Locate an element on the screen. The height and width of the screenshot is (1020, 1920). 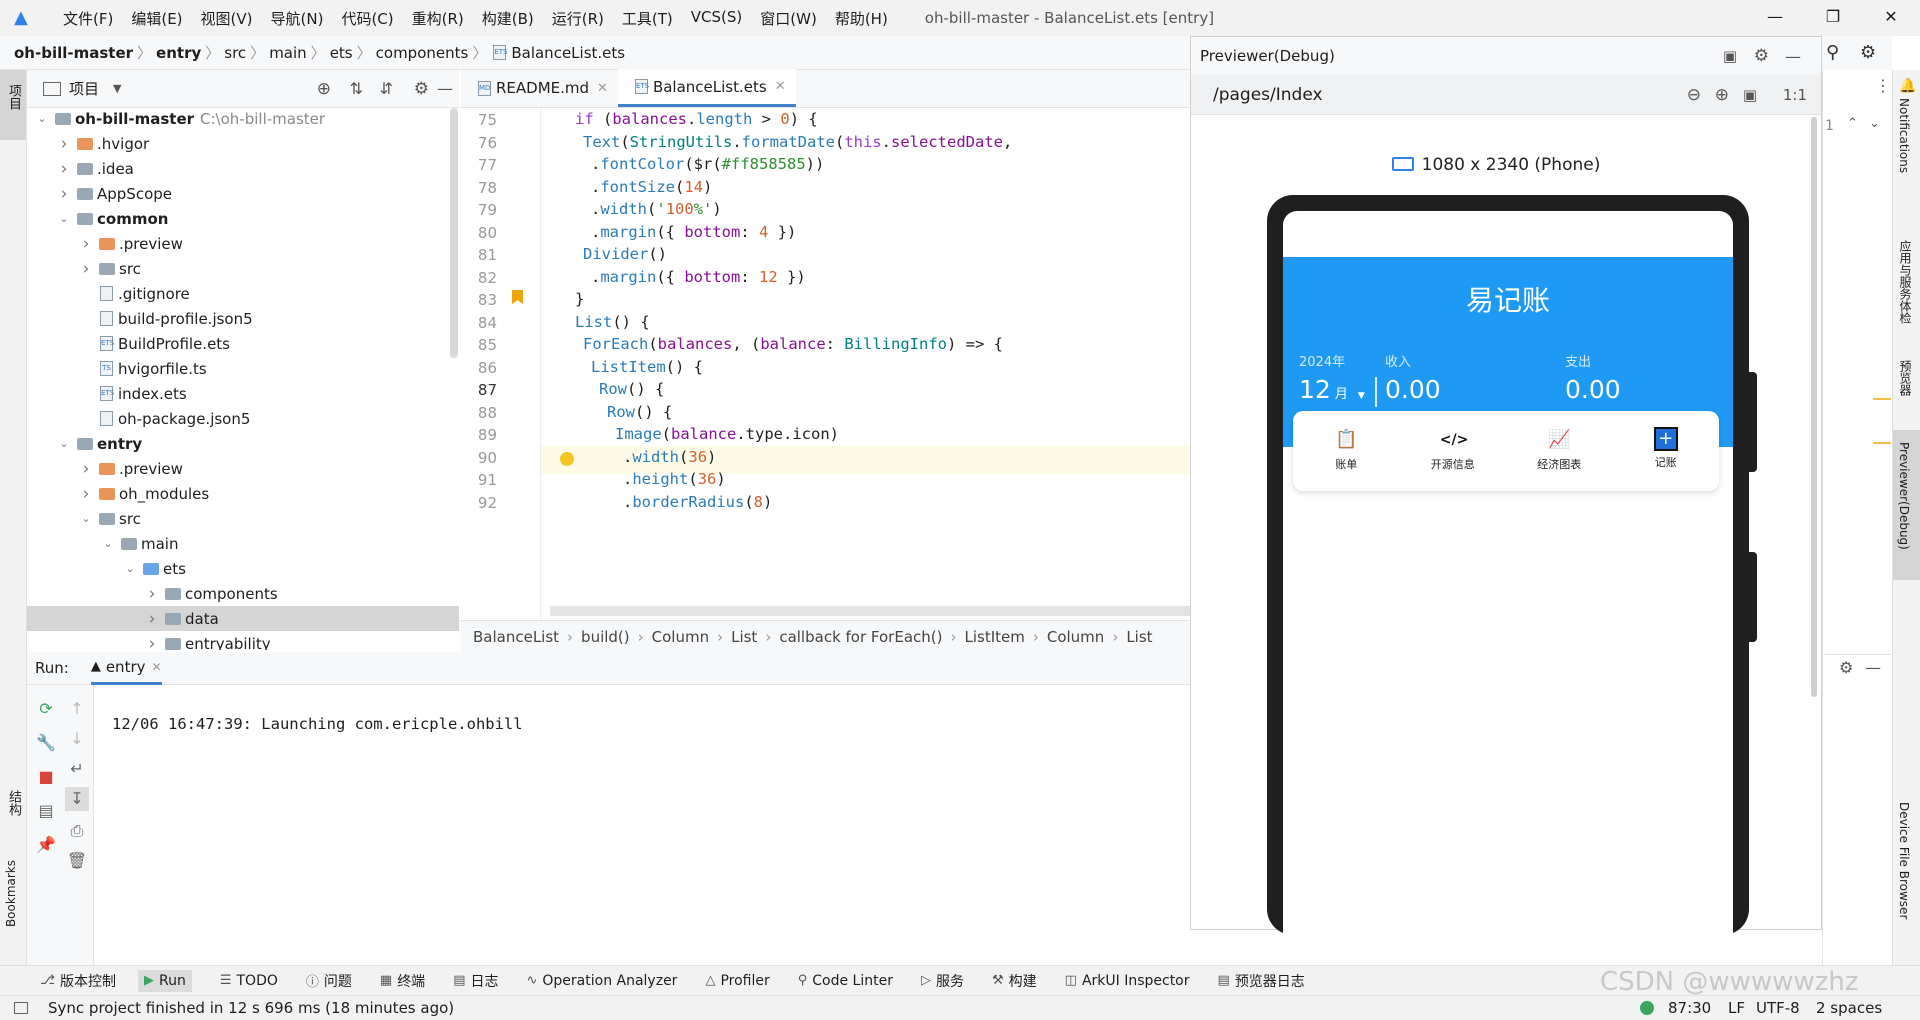
line-separator: LF is located at coordinates (1736, 1008).